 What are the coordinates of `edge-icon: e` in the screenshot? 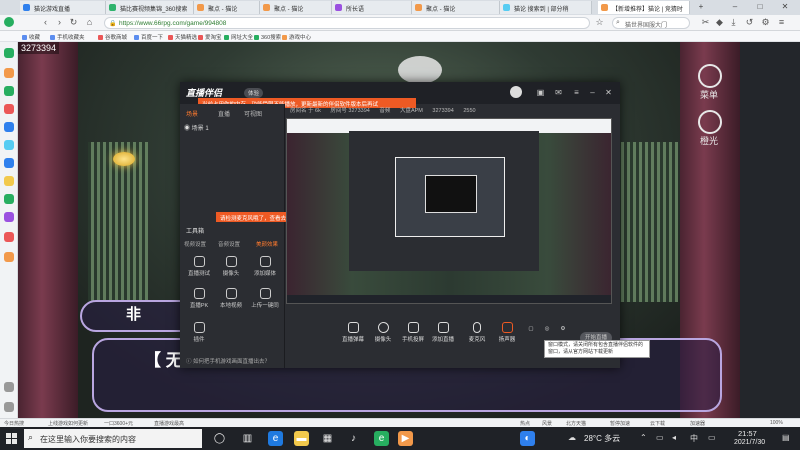 It's located at (275, 438).